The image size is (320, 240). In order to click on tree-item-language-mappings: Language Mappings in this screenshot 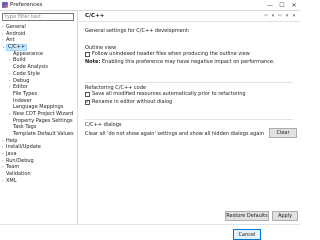, I will do `click(39, 107)`.